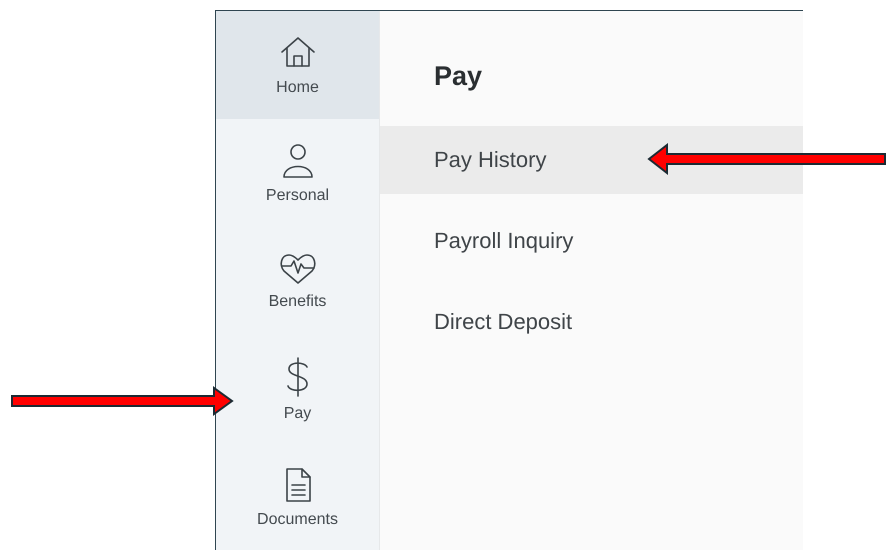 The image size is (887, 550). I want to click on sidebar-label: Personal, so click(298, 196).